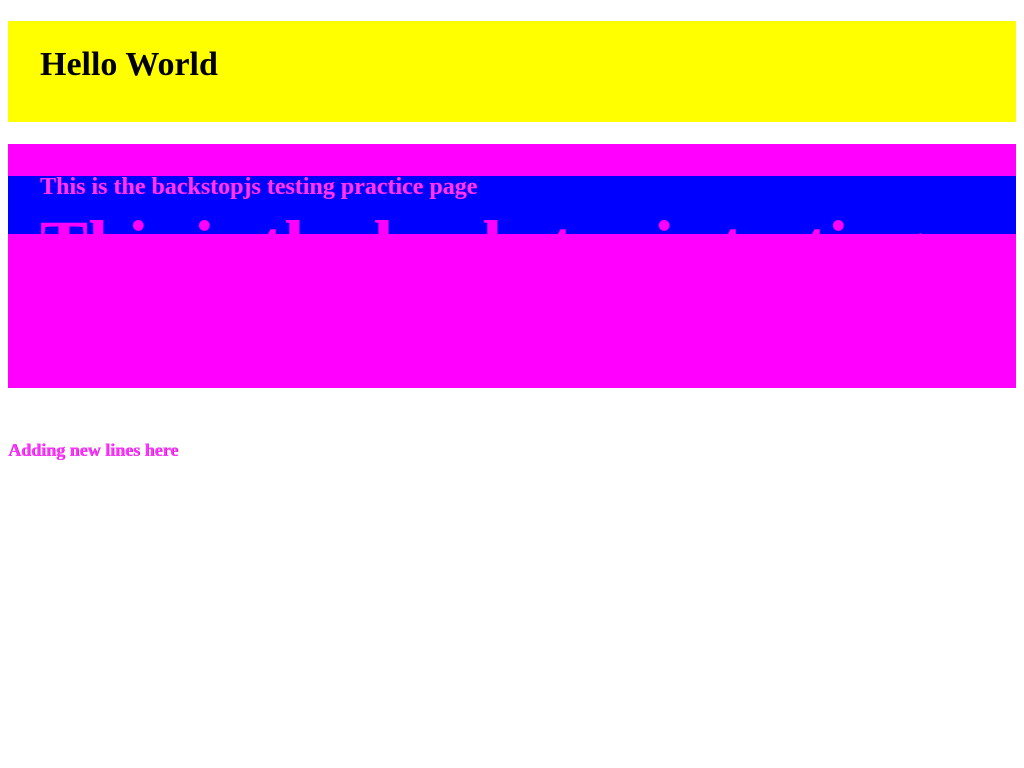 This screenshot has width=1024, height=768. I want to click on page-title: Hello World, so click(129, 64).